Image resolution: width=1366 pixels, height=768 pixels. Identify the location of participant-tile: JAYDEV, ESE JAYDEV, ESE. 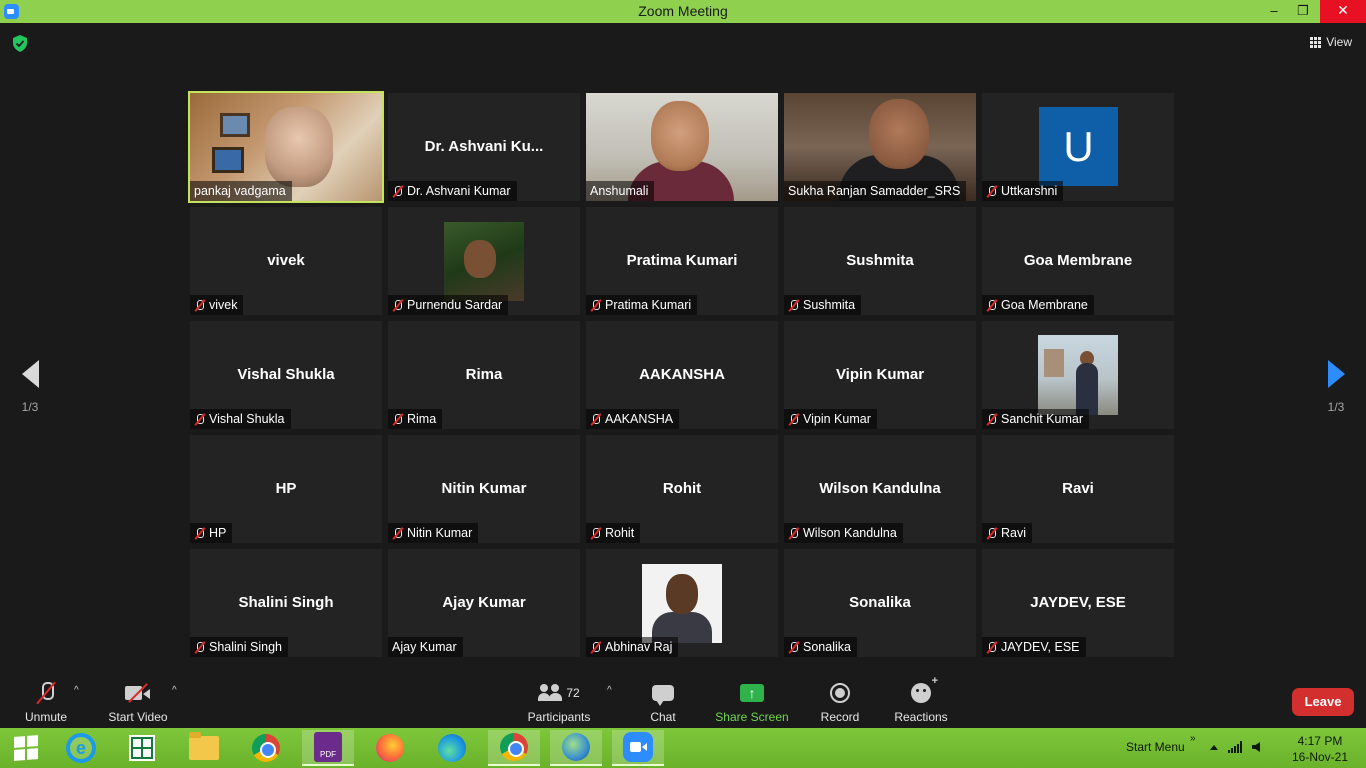
(1078, 603).